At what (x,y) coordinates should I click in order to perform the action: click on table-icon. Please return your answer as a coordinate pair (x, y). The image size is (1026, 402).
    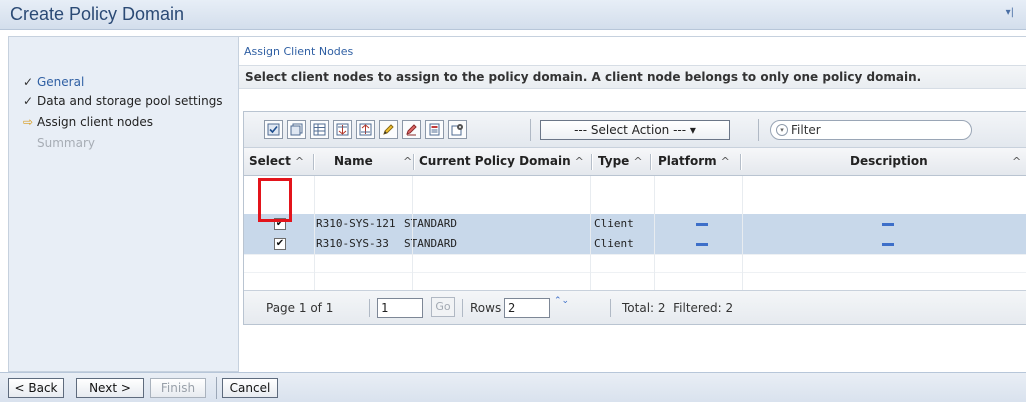
    Looking at the image, I should click on (319, 129).